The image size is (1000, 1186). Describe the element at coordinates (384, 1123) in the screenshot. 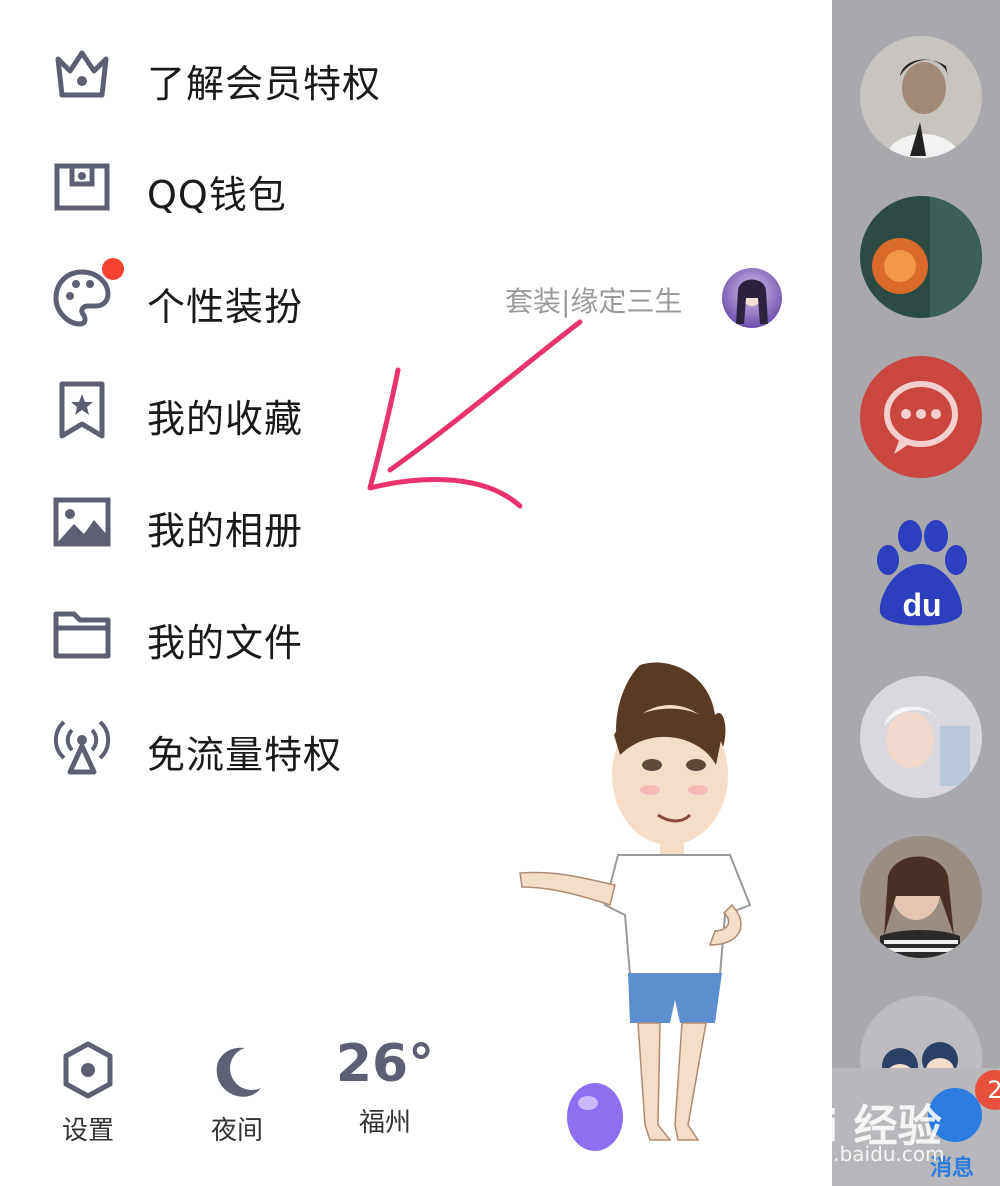

I see `weather-city: 福州` at that location.